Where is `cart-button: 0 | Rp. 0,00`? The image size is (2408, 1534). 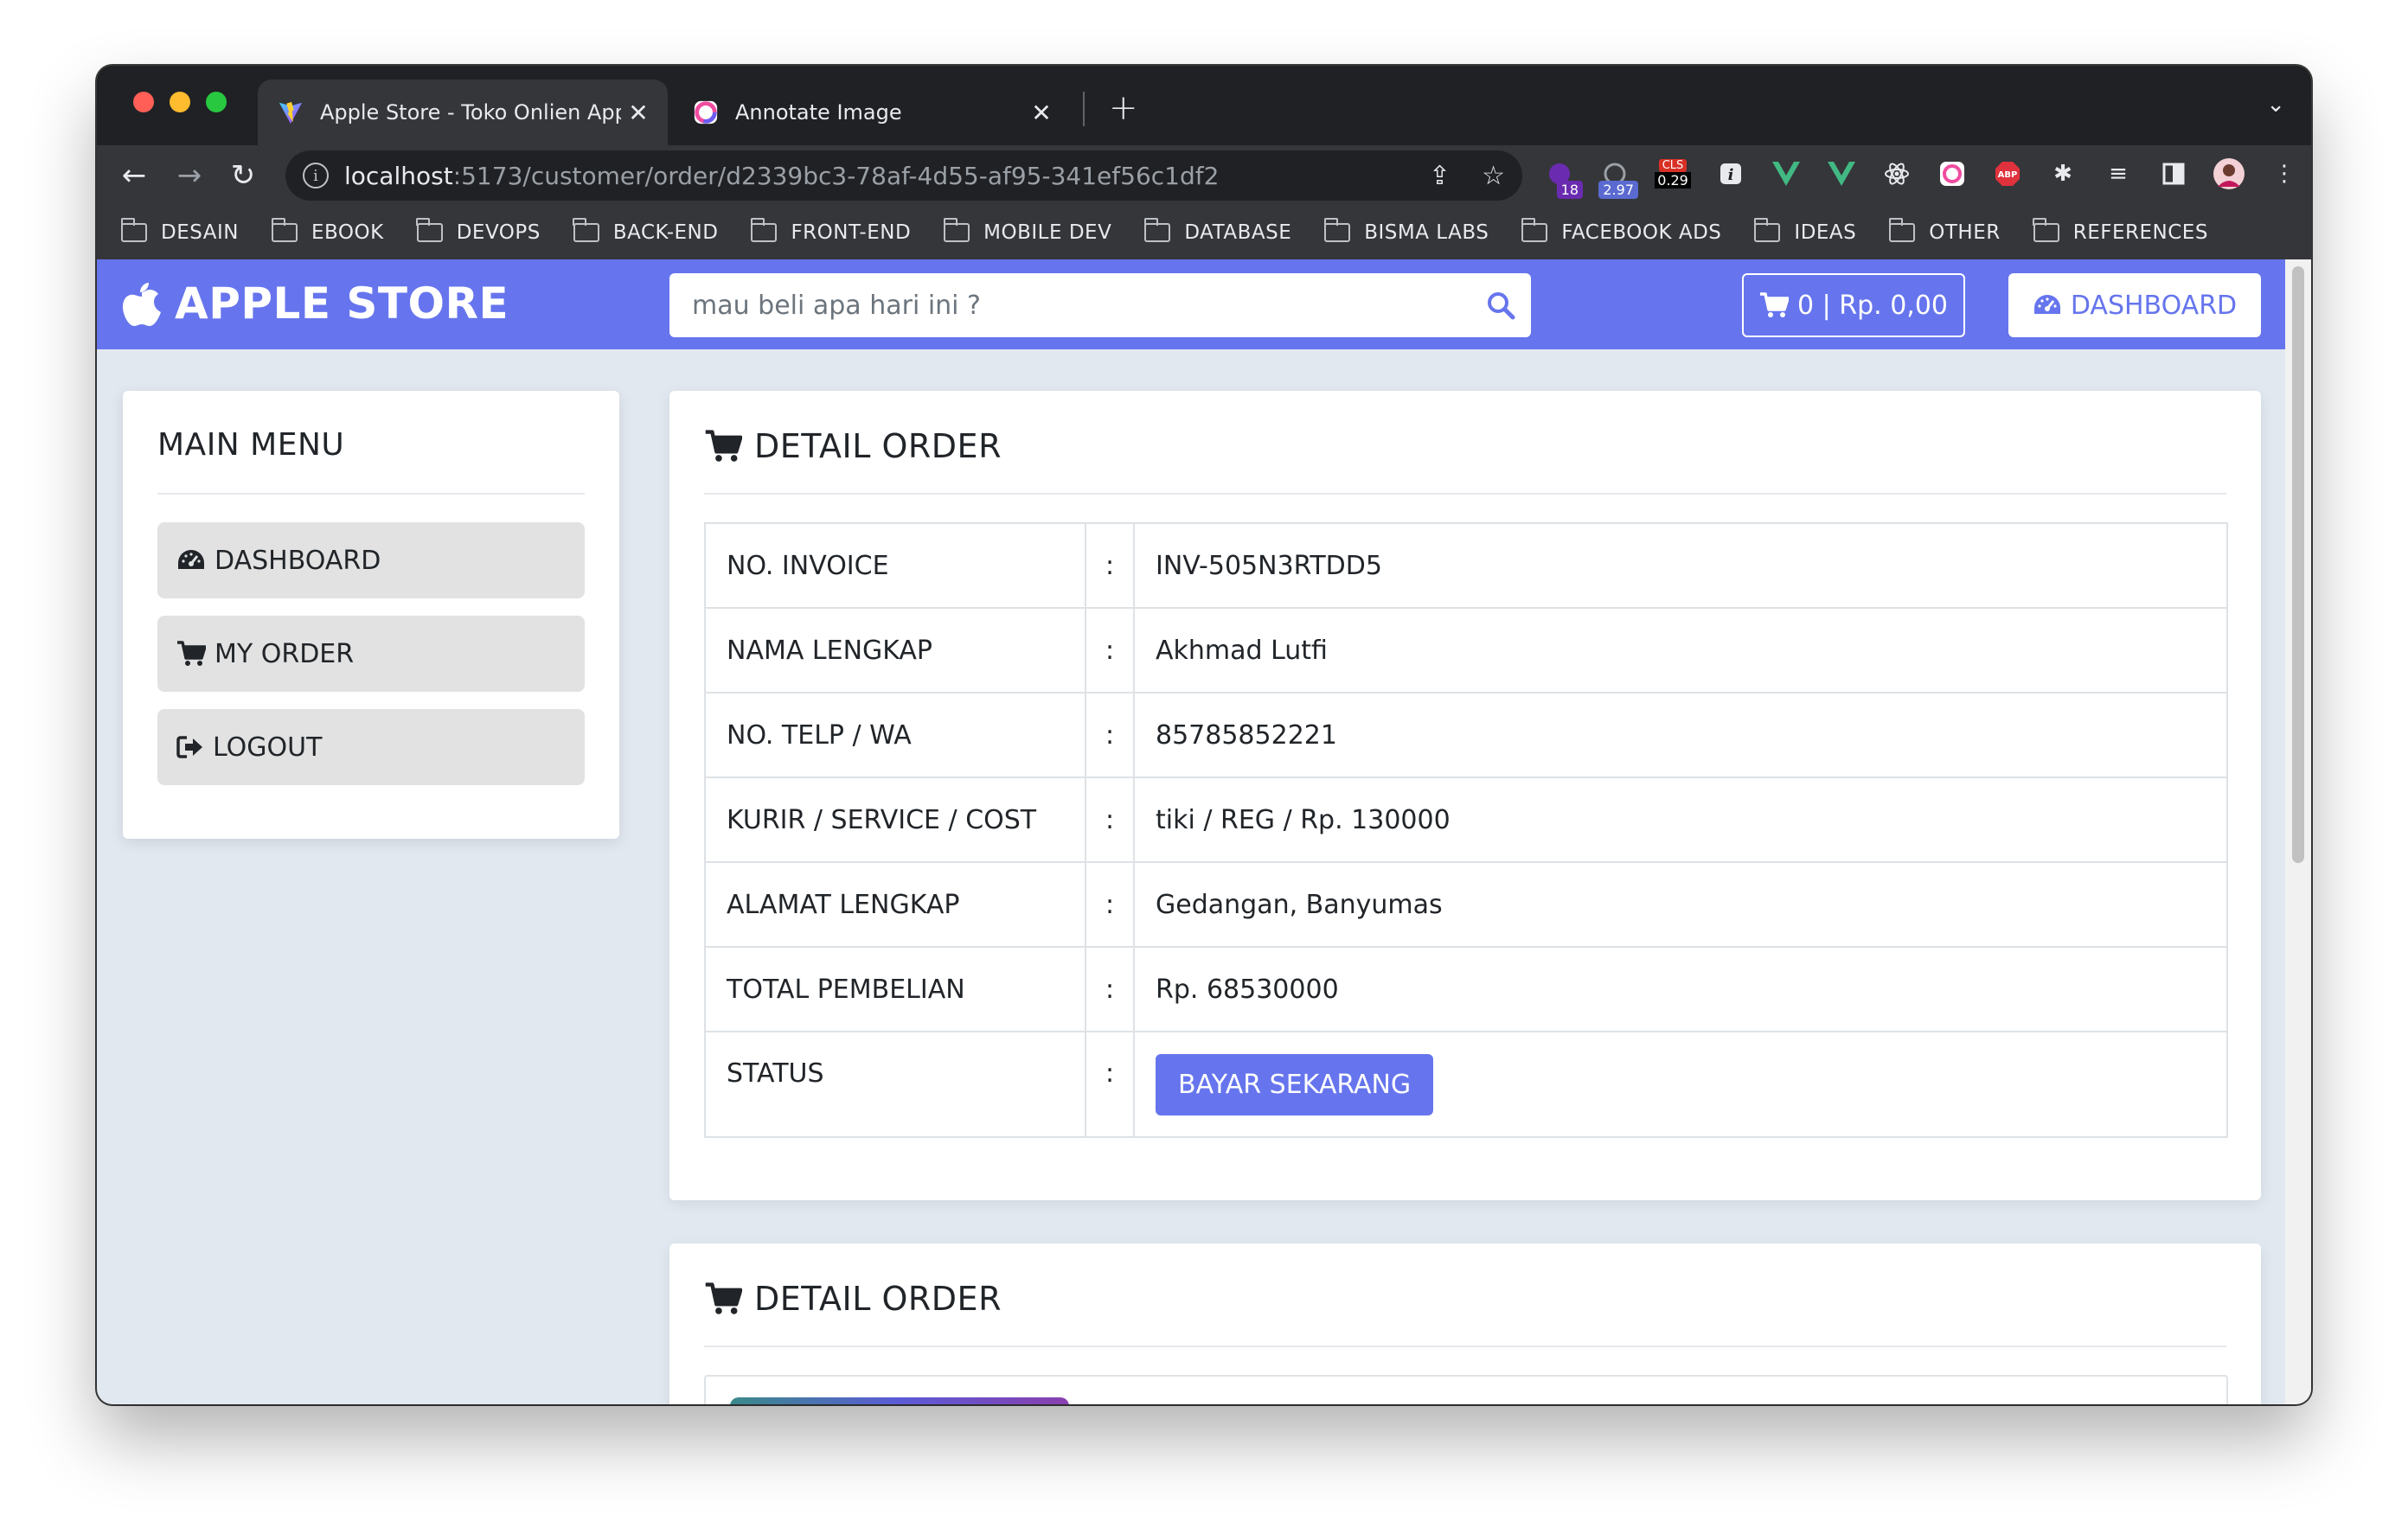 cart-button: 0 | Rp. 0,00 is located at coordinates (1854, 305).